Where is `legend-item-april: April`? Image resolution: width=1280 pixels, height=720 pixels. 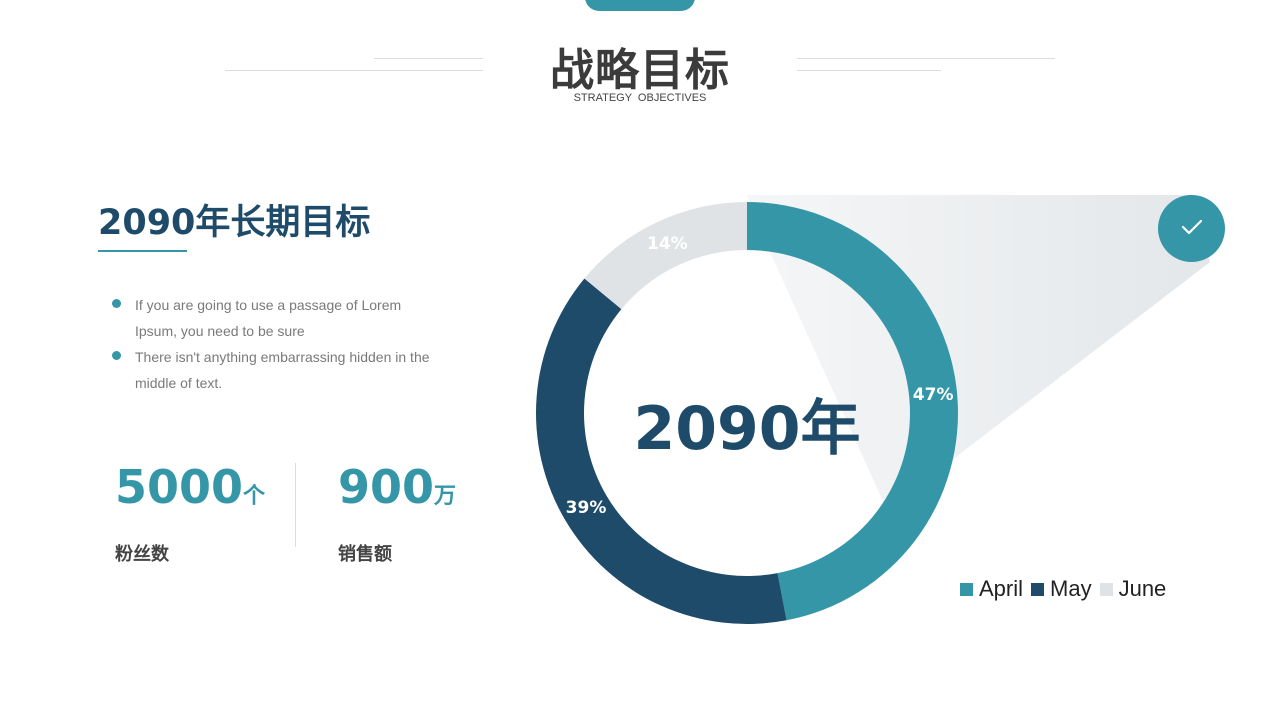 legend-item-april: April is located at coordinates (991, 589).